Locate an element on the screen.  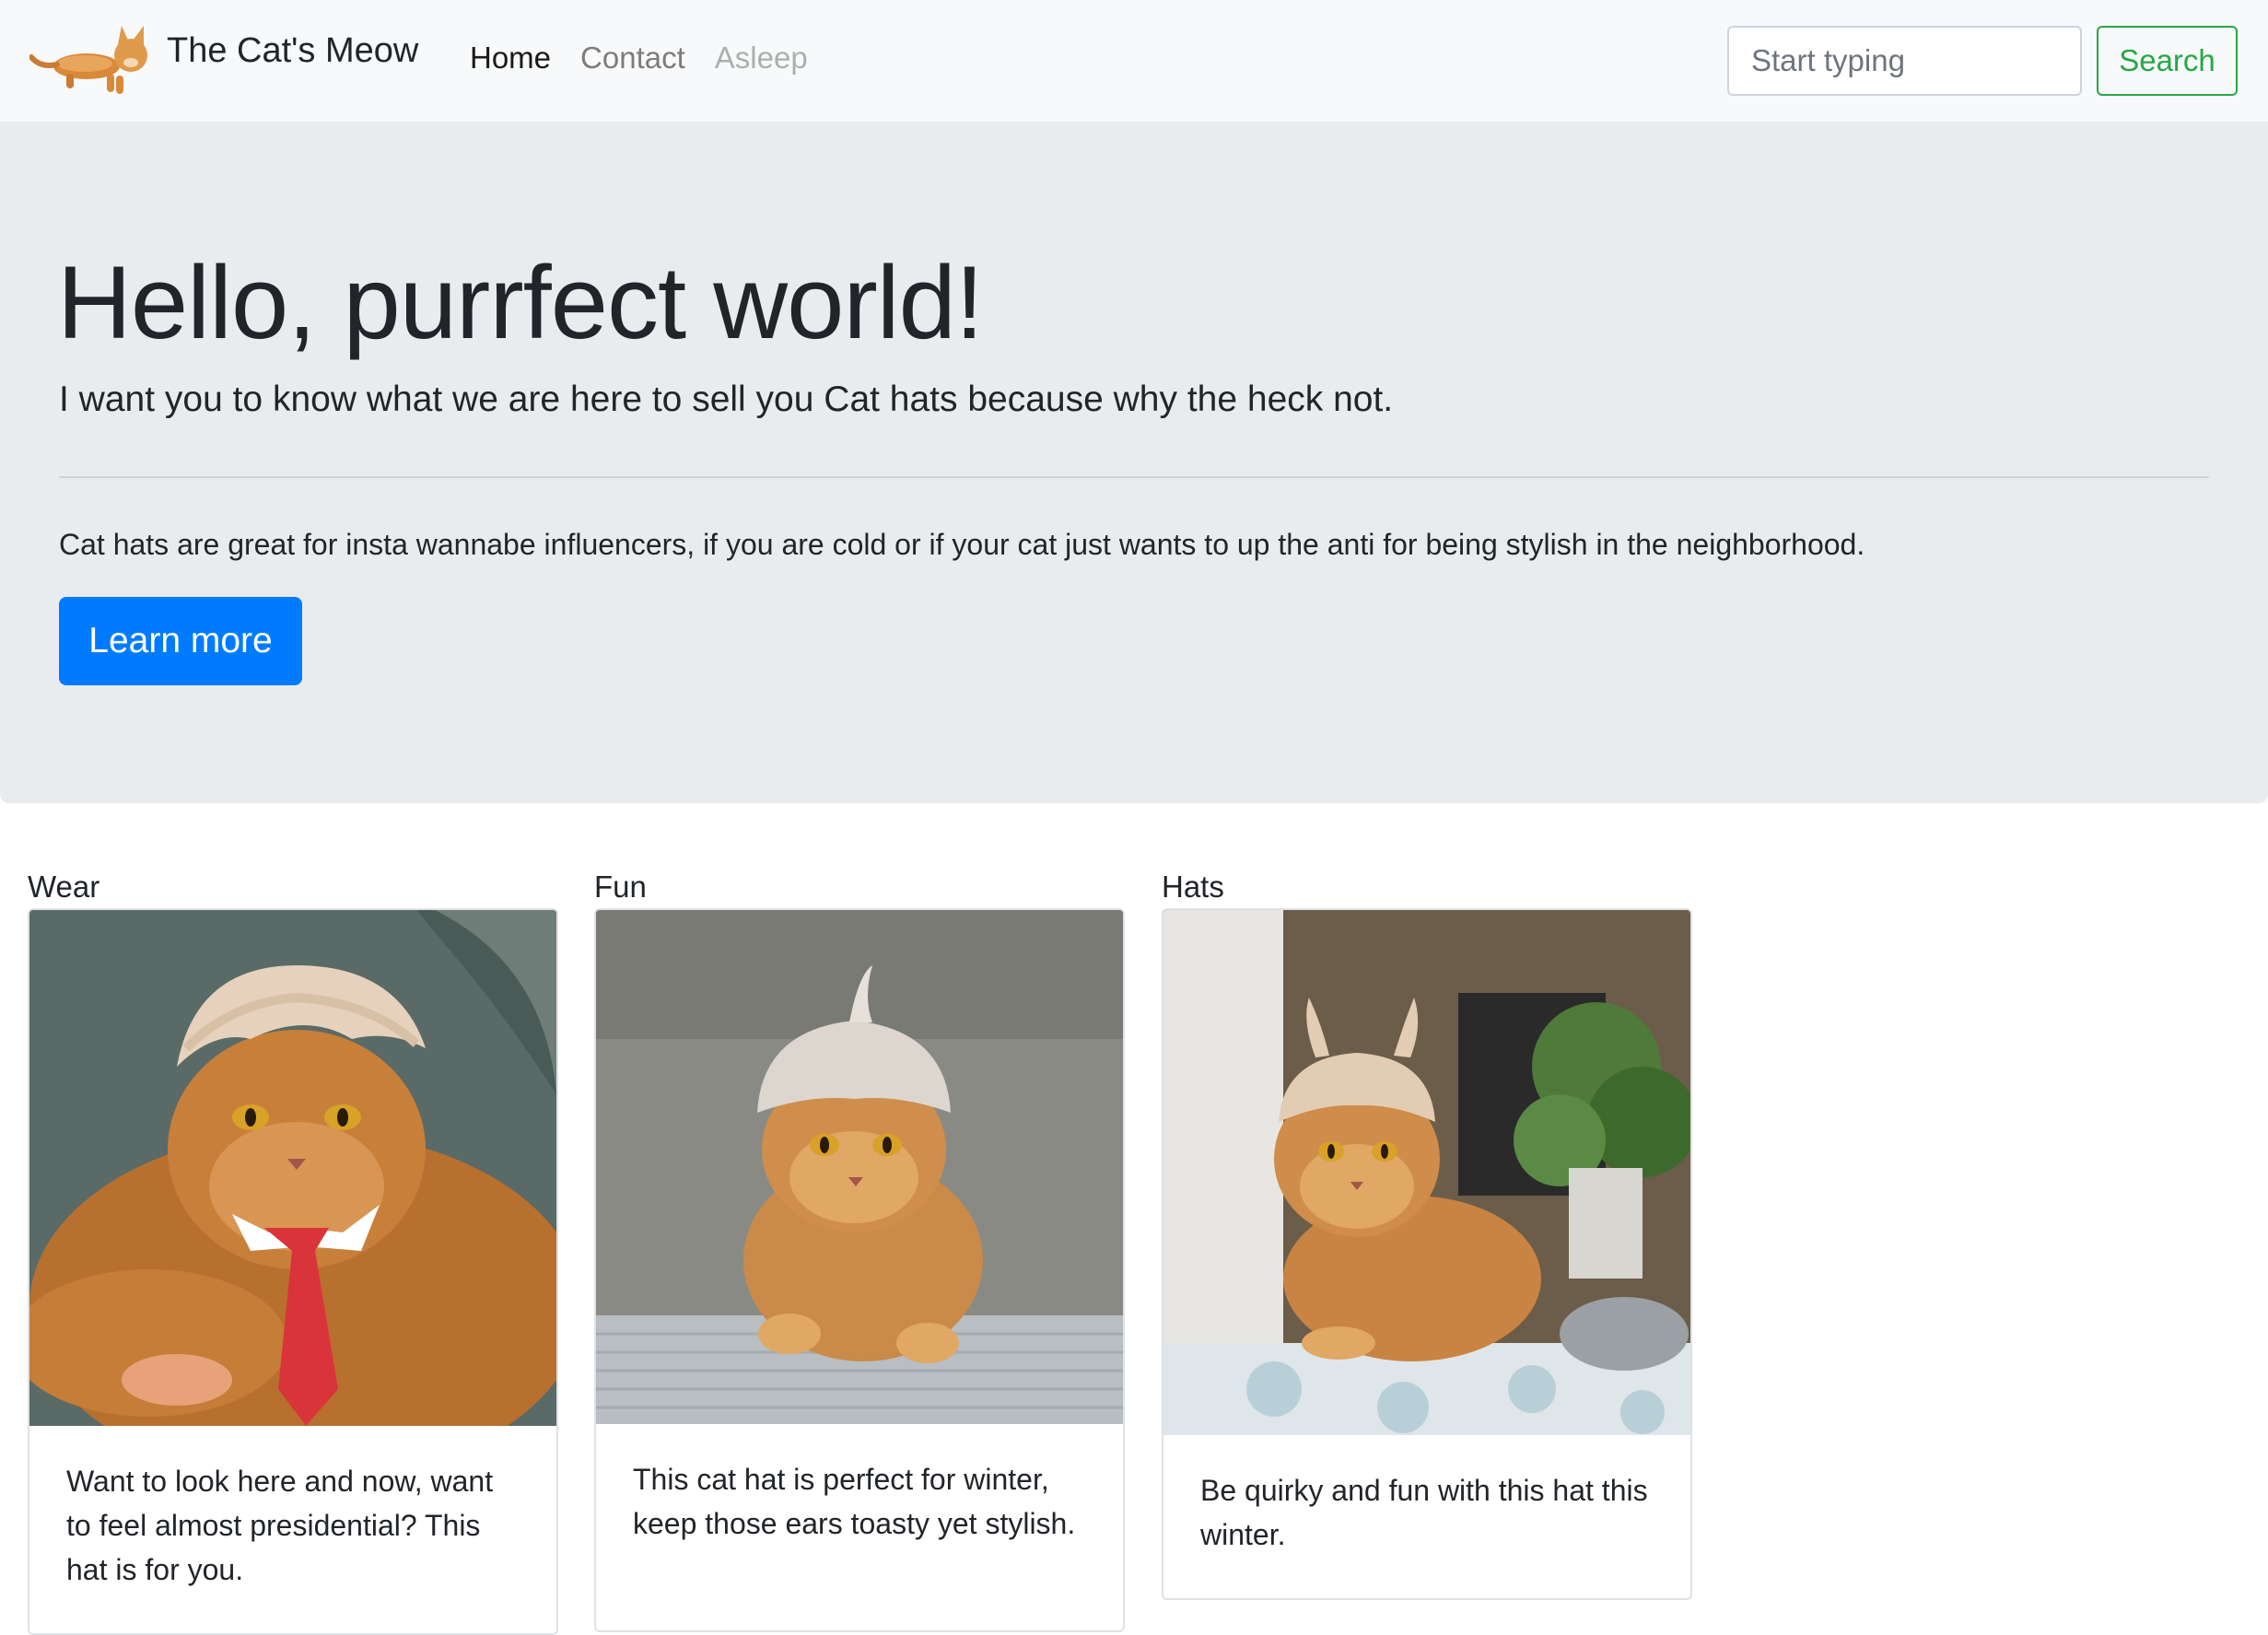
nav-links: Home Contact Asleep is located at coordinates (653, 58).